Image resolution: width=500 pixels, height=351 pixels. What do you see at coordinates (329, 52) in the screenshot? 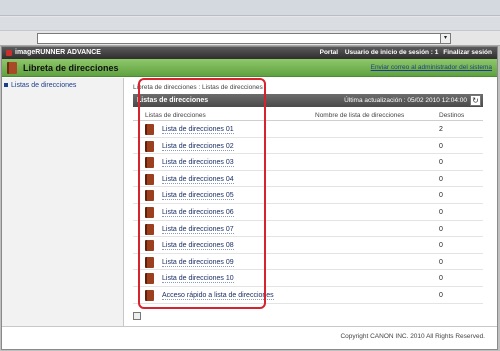
I see `portal-link: Portal` at bounding box center [329, 52].